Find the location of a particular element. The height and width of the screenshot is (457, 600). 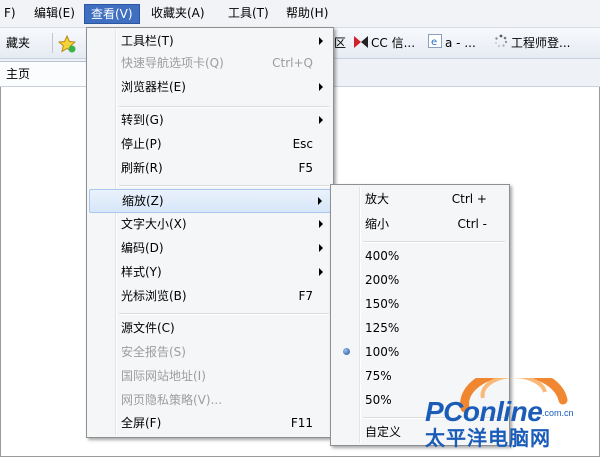

menu-item-shortcut: Ctrl + is located at coordinates (469, 199).